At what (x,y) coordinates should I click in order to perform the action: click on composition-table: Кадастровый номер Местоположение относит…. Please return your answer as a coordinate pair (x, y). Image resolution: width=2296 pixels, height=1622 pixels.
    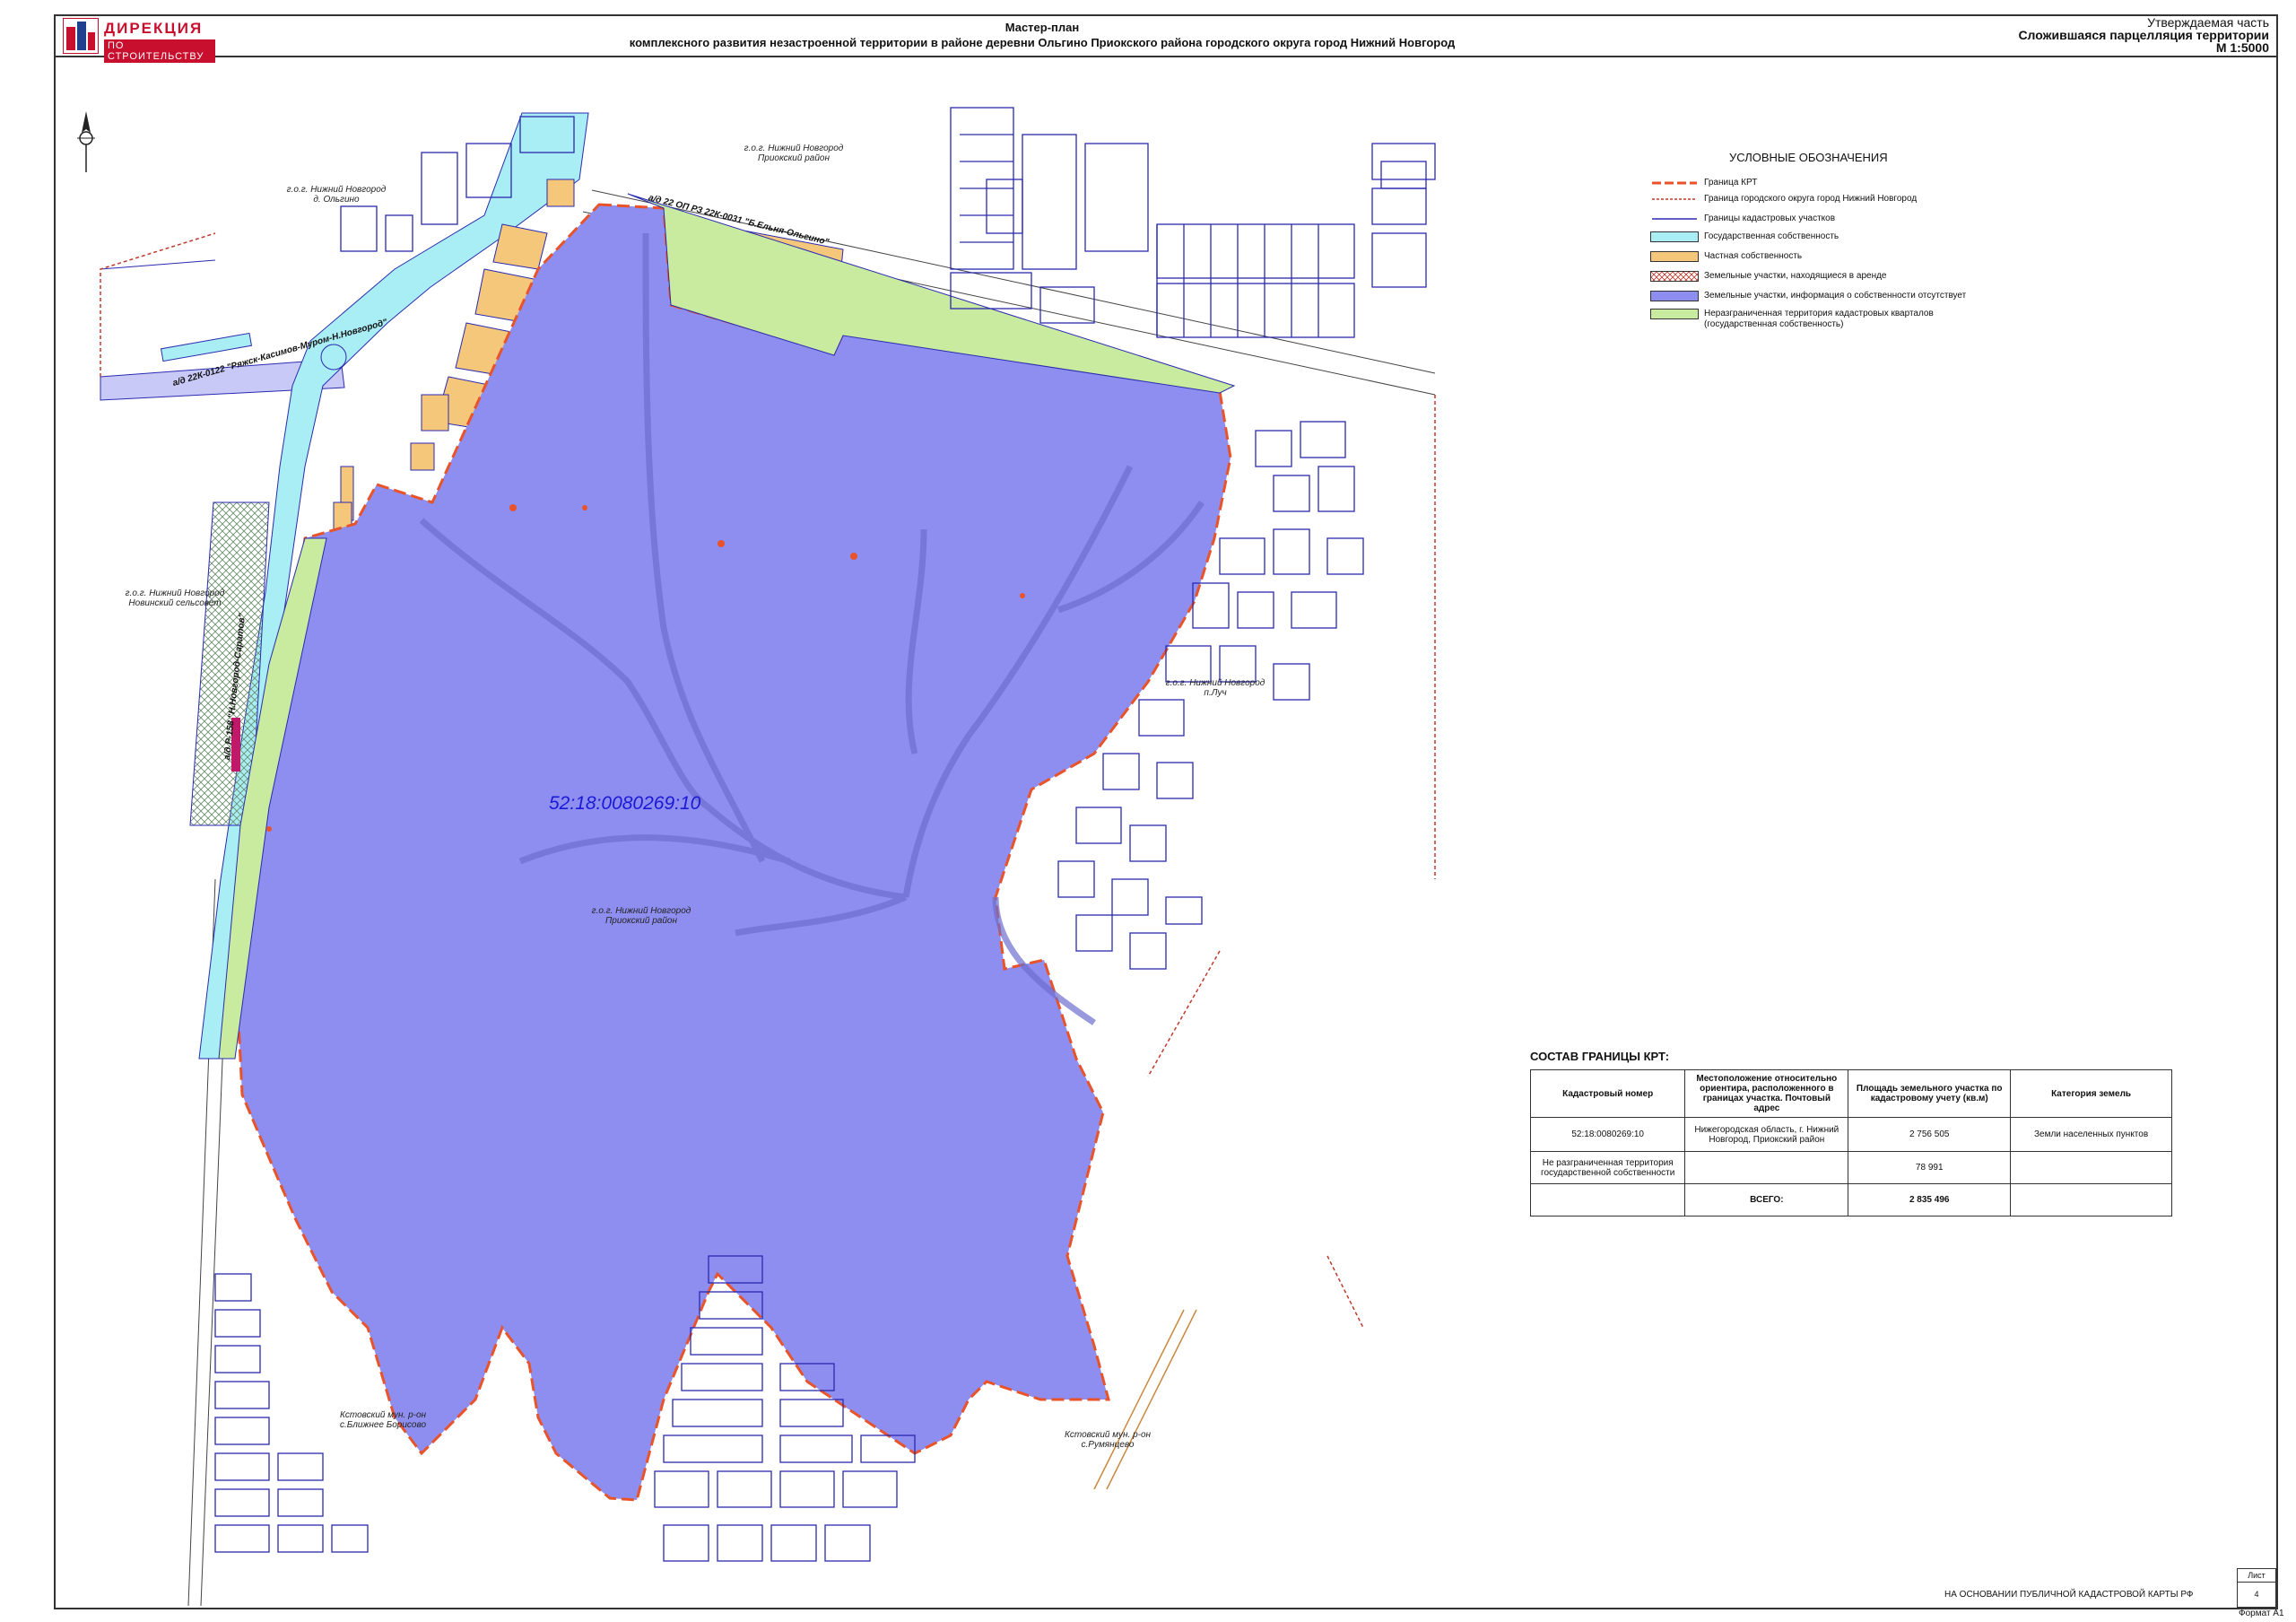
    Looking at the image, I should click on (1850, 1142).